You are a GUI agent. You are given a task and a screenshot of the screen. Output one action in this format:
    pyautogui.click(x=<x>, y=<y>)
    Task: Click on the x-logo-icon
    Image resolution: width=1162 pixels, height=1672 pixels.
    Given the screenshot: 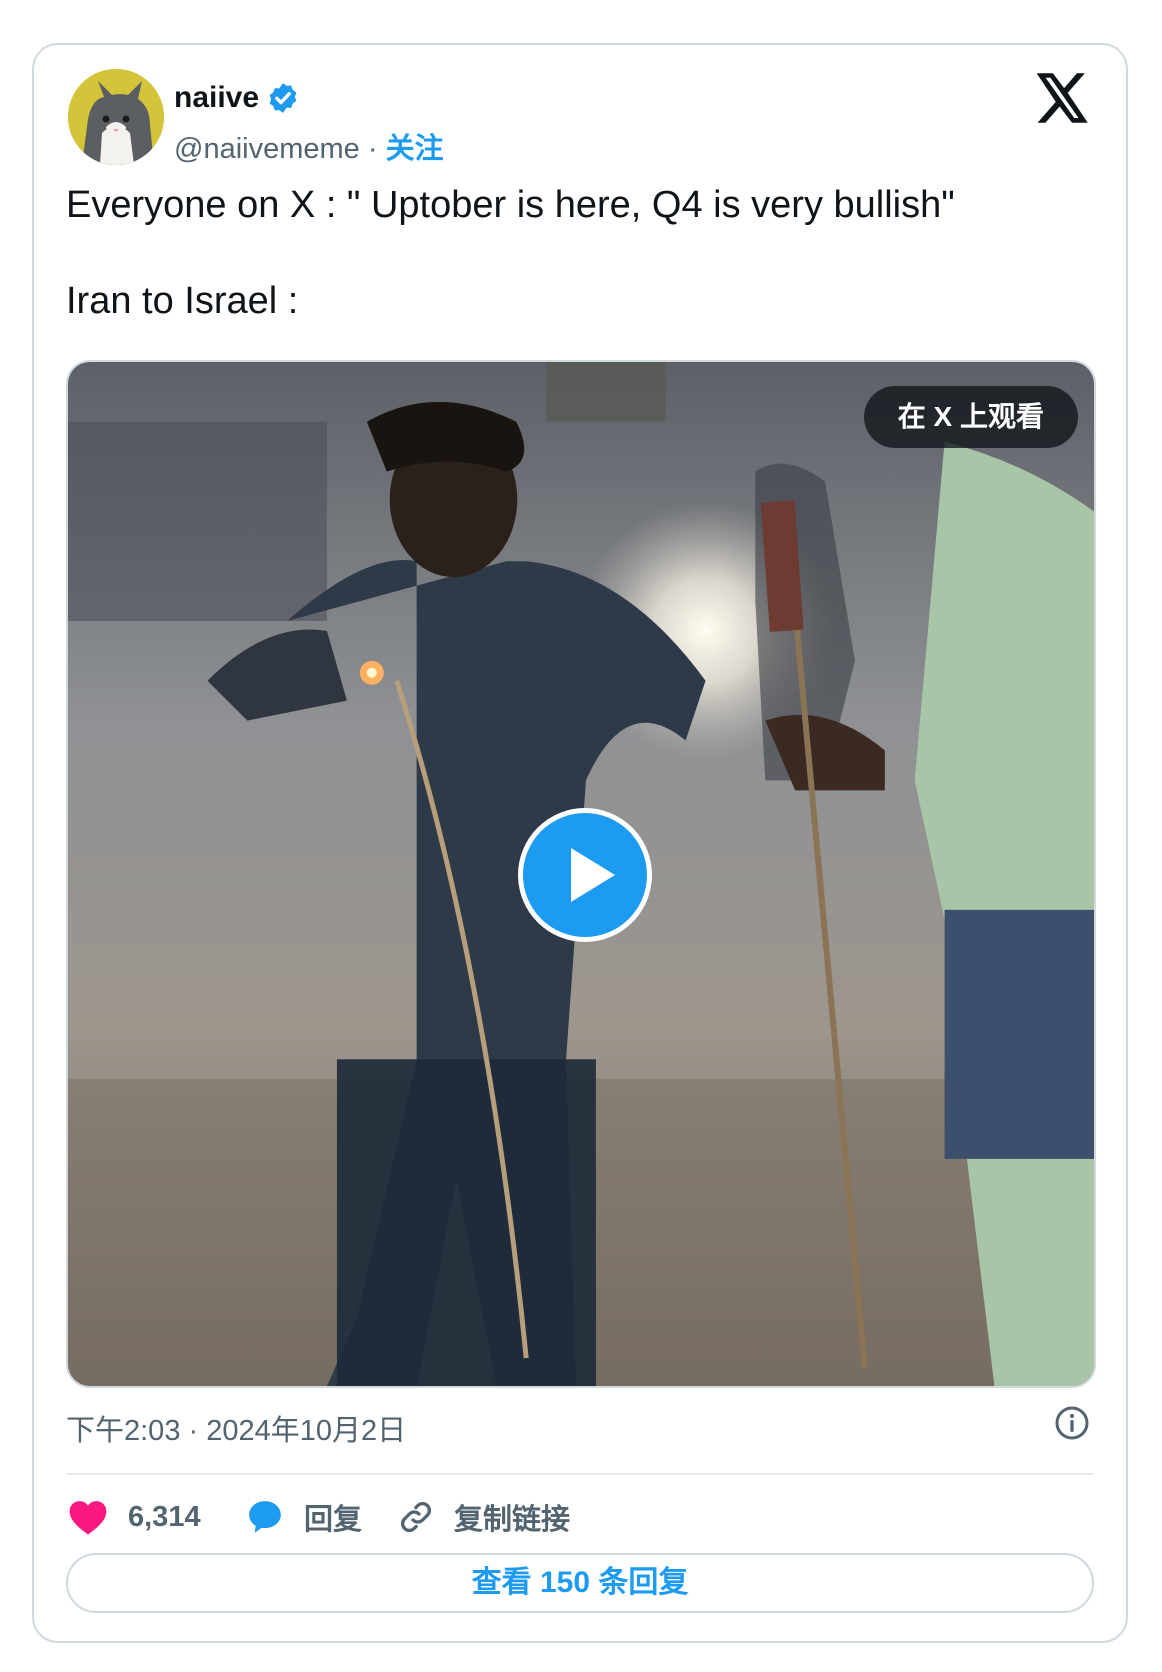 What is the action you would take?
    pyautogui.click(x=1063, y=98)
    